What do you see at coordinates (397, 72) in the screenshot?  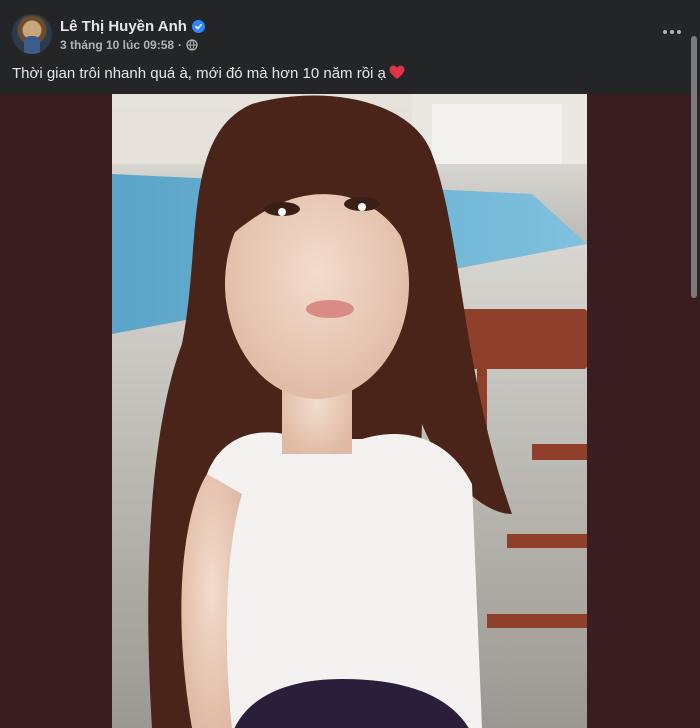 I see `heart-icon` at bounding box center [397, 72].